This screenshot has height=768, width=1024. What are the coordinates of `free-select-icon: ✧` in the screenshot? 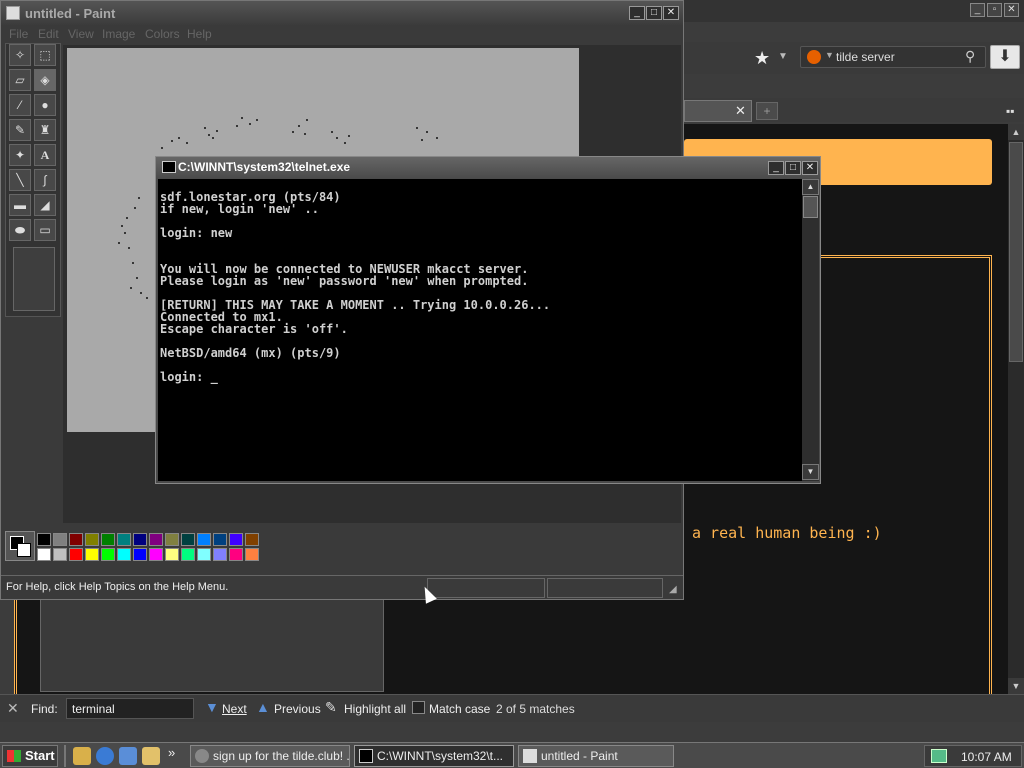 It's located at (20, 55).